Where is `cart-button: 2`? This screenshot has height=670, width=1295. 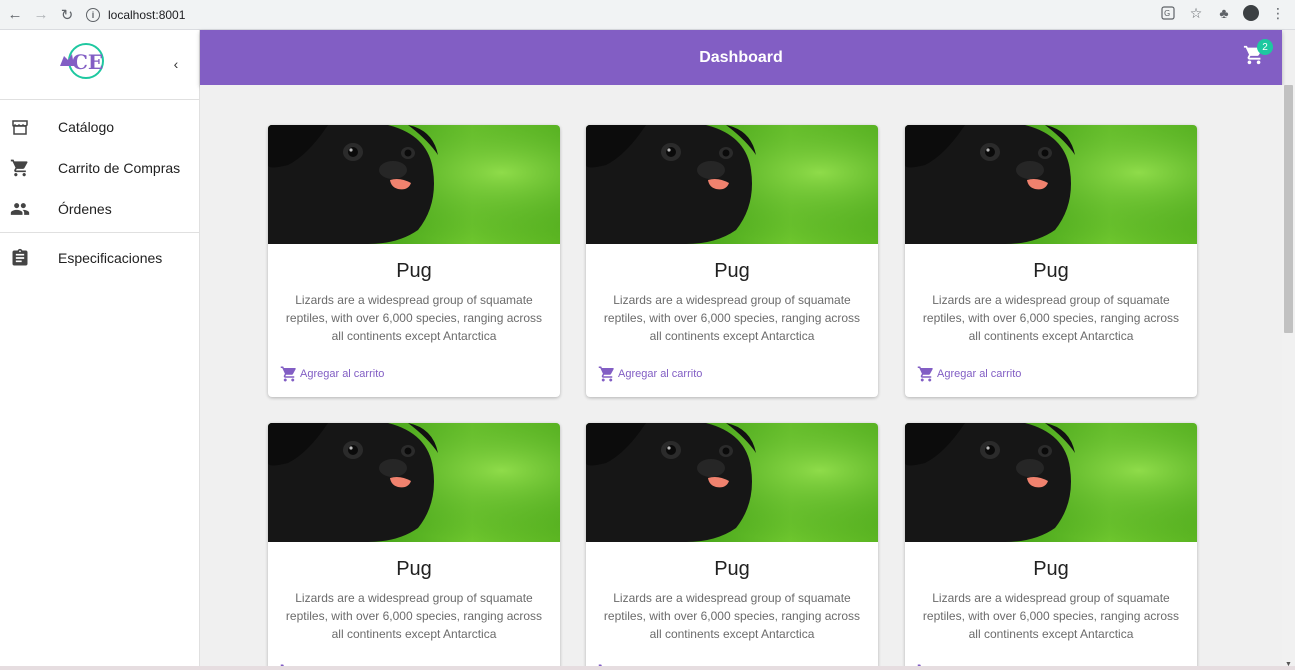 cart-button: 2 is located at coordinates (1258, 53).